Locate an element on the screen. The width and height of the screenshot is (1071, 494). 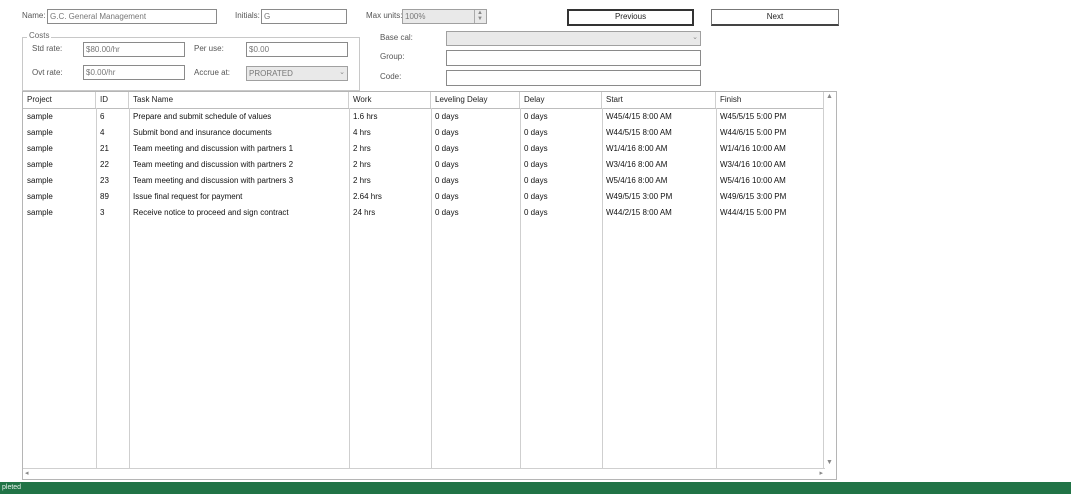
std-rate-field: $80.00/hr is located at coordinates (134, 49).